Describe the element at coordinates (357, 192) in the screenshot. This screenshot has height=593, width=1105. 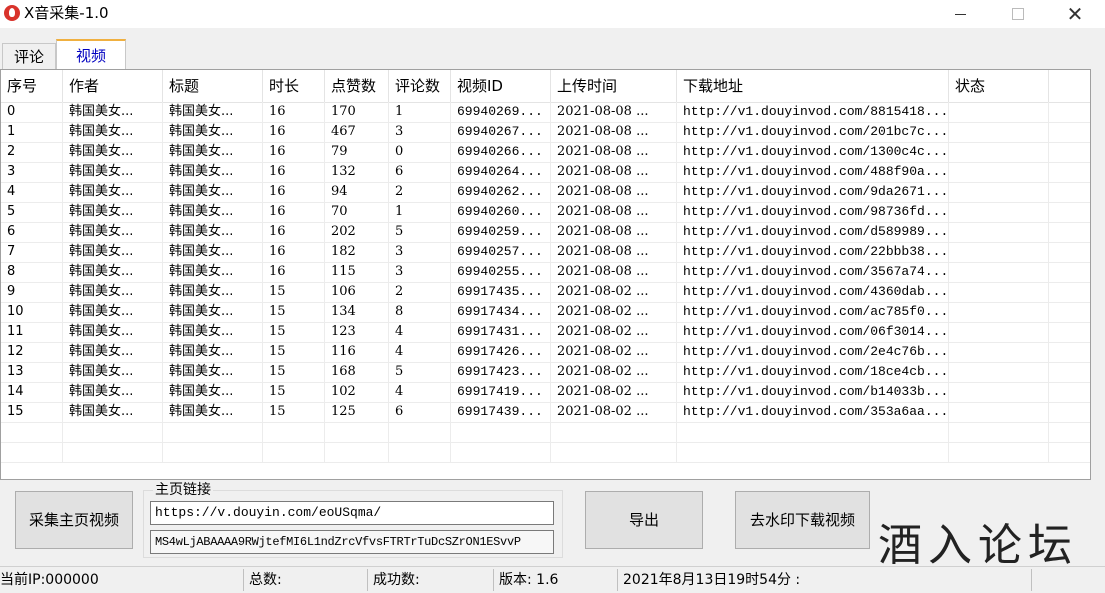
I see `cell-likes: 94` at that location.